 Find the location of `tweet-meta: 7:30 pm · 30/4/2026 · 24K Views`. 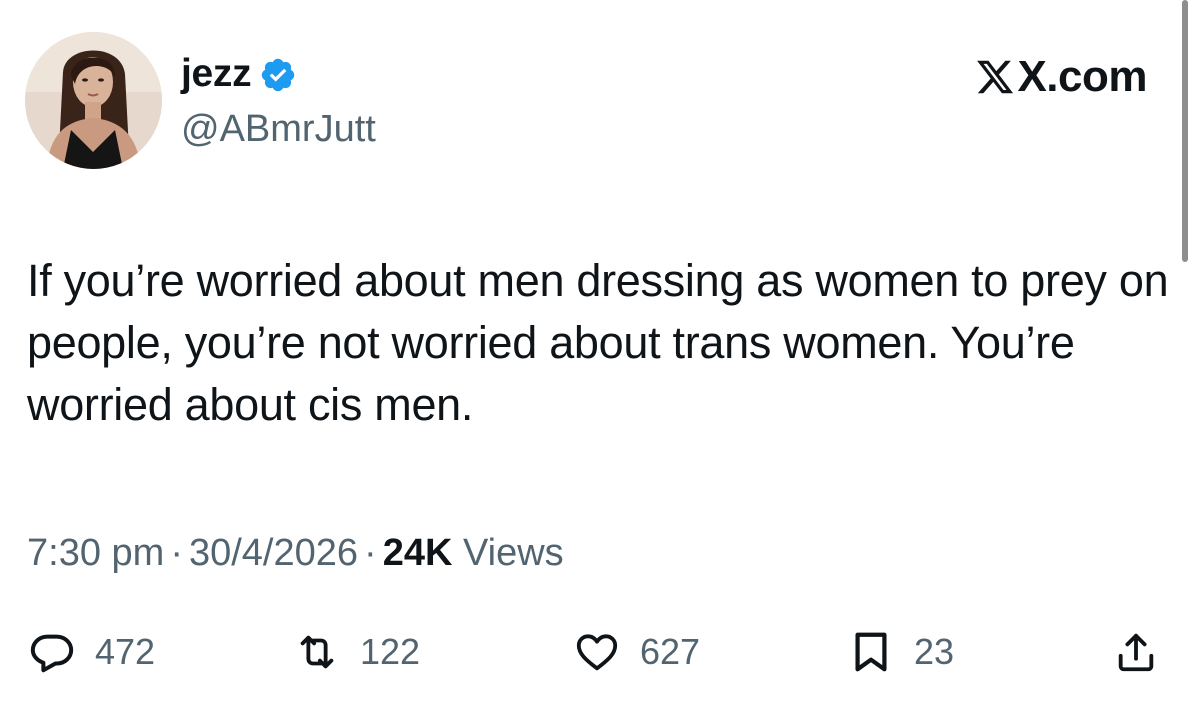

tweet-meta: 7:30 pm · 30/4/2026 · 24K Views is located at coordinates (295, 553).